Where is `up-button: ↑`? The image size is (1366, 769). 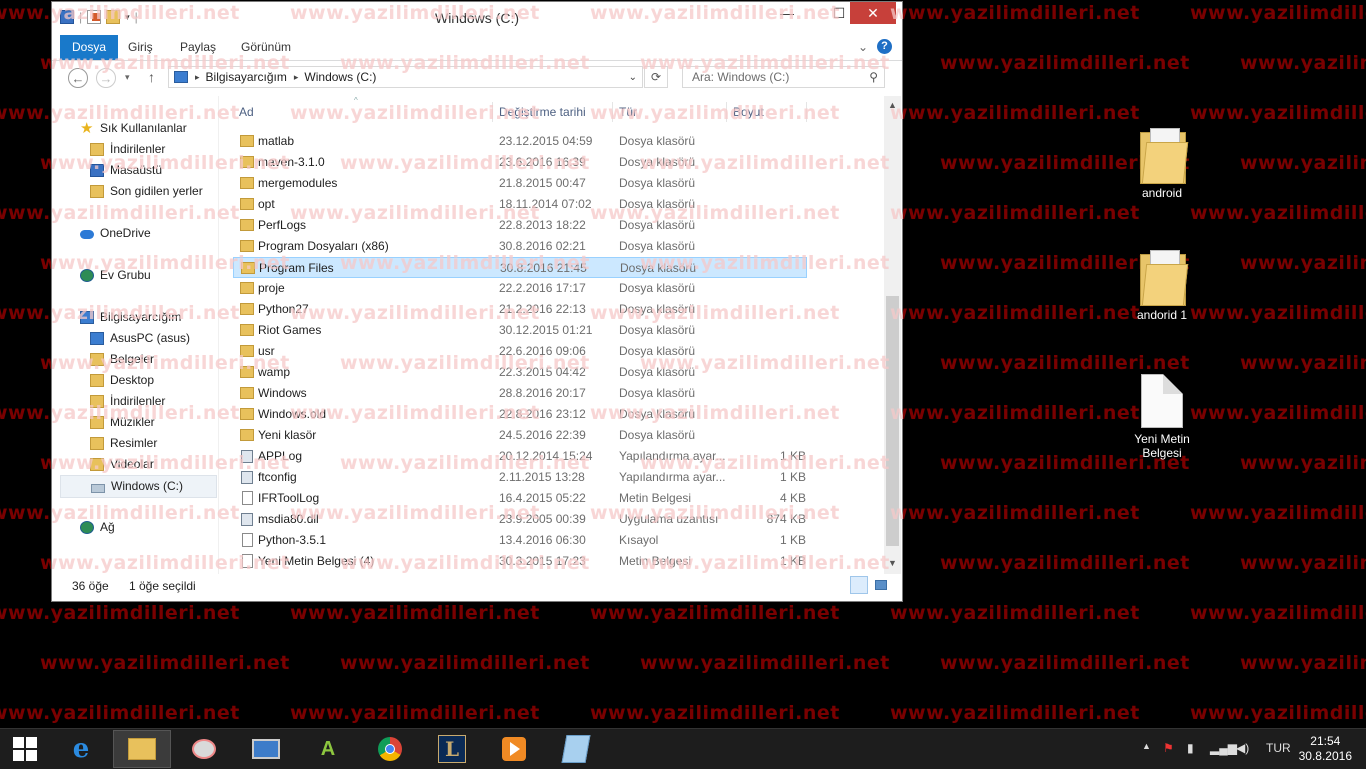
up-button: ↑ is located at coordinates (151, 77).